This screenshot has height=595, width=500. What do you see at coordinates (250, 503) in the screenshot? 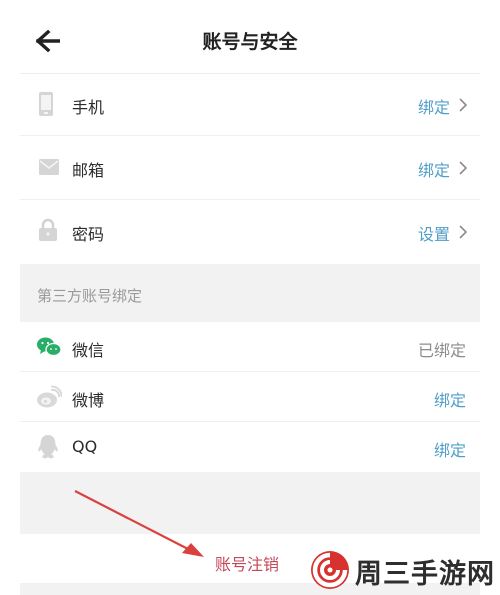
I see `spacer-band` at bounding box center [250, 503].